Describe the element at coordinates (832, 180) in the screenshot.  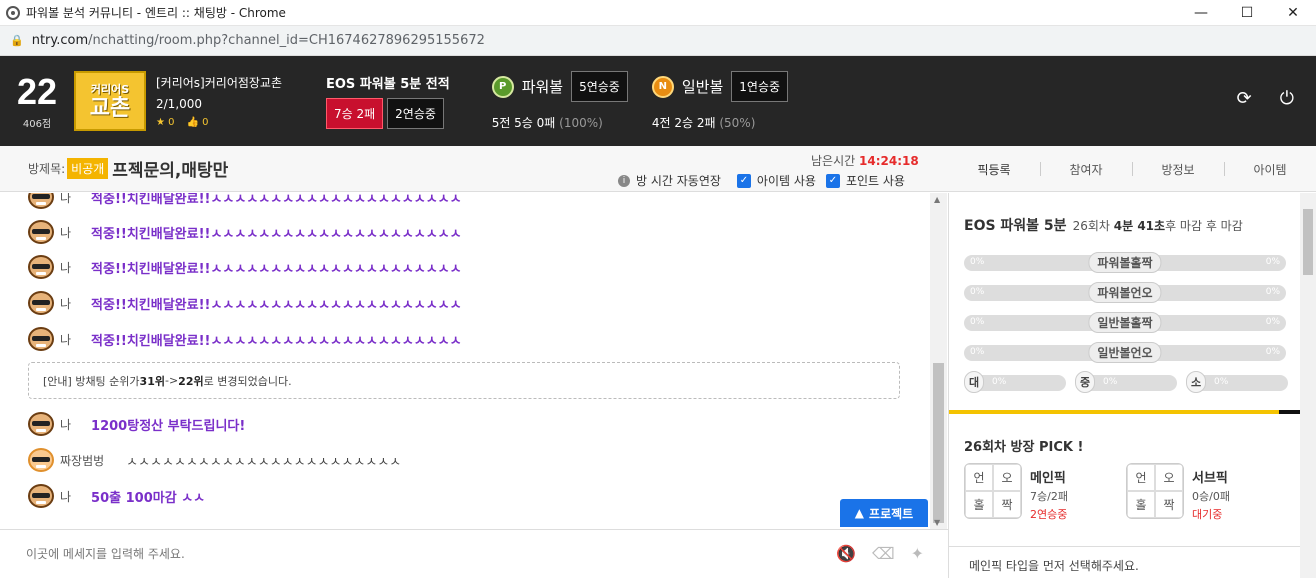
I see `point-use-checkbox: ✓` at that location.